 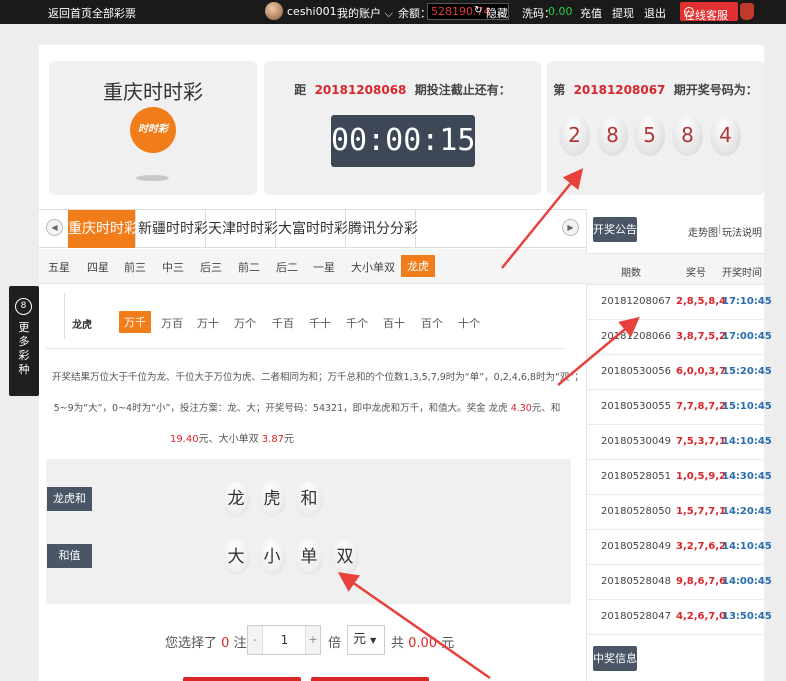 I want to click on rules-description-line3: 19.40元、大小单双 3.87元, so click(x=232, y=439).